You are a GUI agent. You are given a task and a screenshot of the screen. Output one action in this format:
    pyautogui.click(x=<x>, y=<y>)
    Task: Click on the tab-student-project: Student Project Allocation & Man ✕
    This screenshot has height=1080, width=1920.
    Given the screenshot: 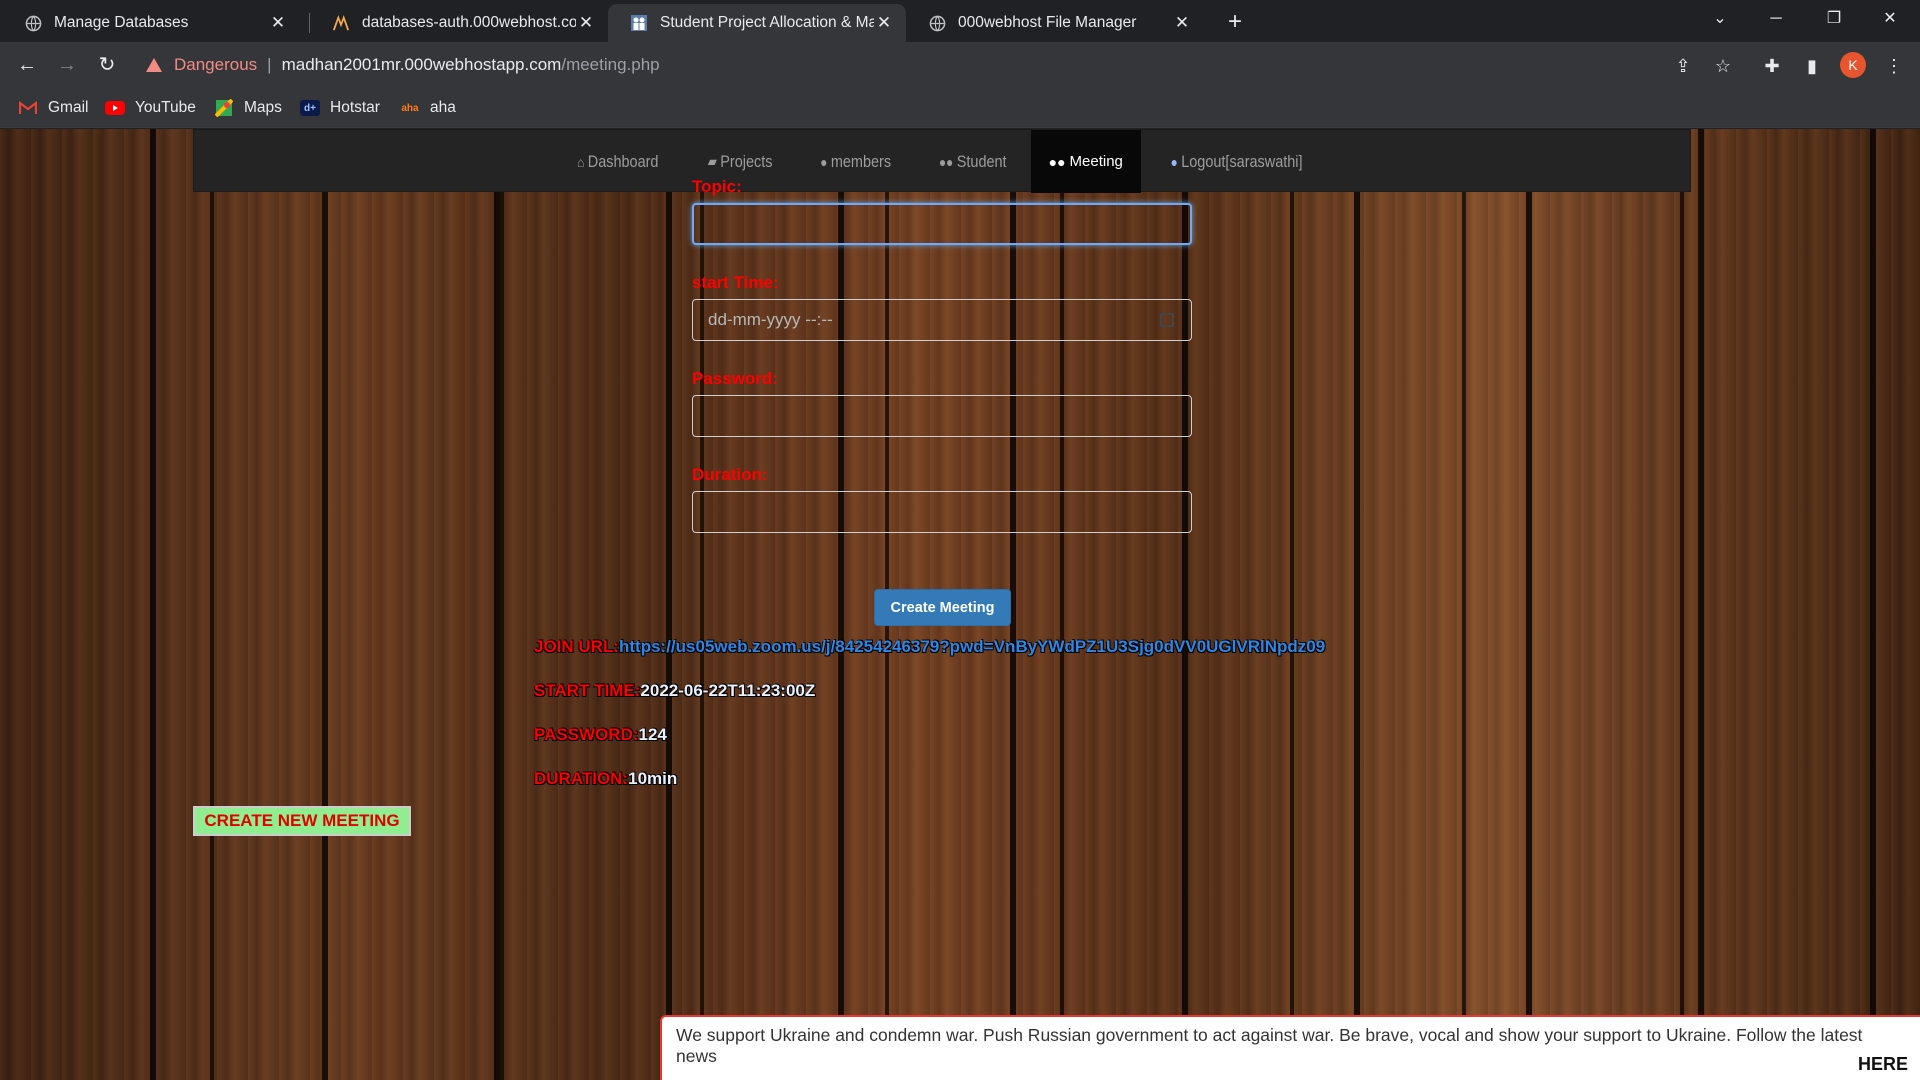 What is the action you would take?
    pyautogui.click(x=757, y=23)
    